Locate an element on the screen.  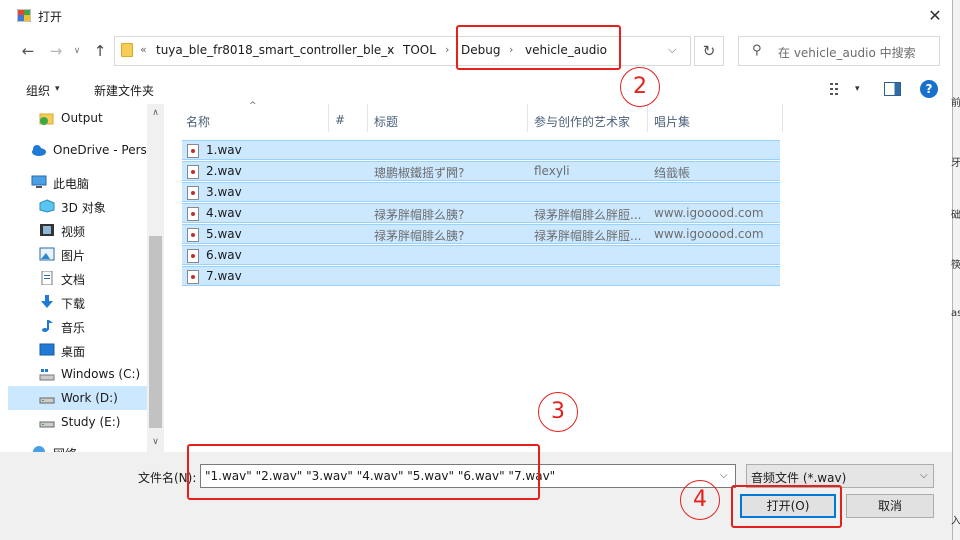
window-title: 打开 is located at coordinates (50, 17).